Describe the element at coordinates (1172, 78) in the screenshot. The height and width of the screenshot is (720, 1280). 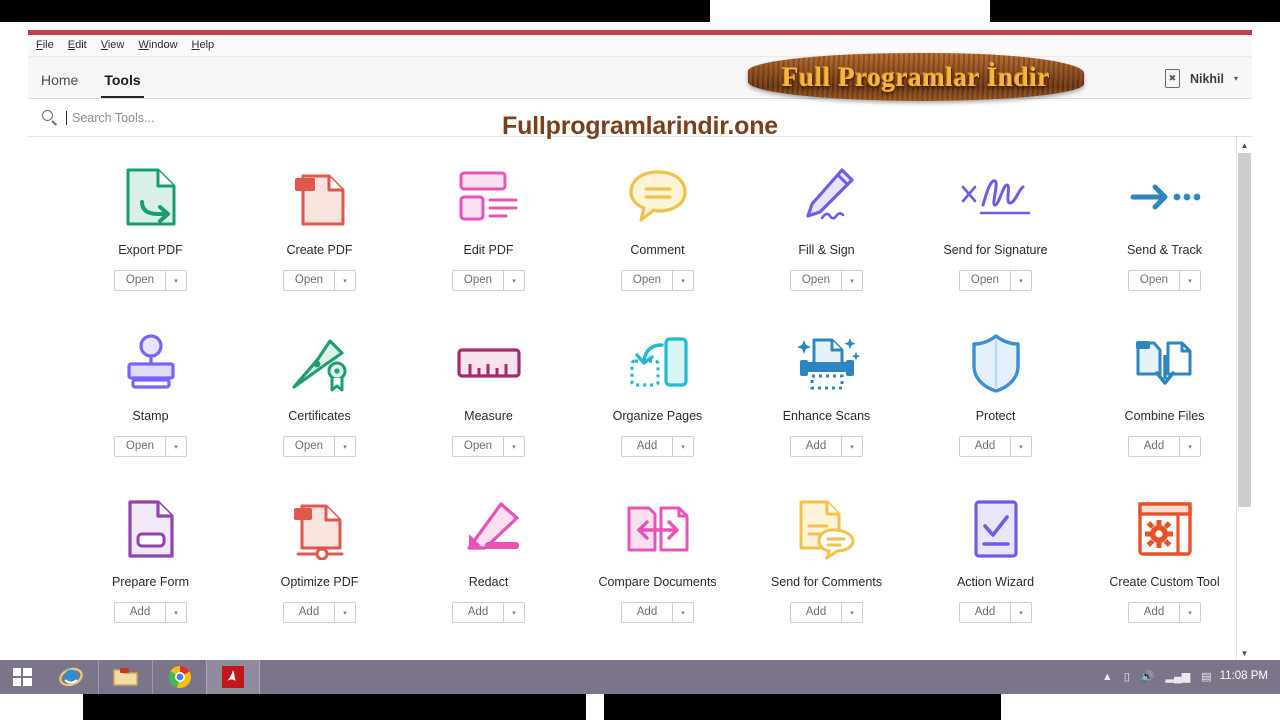
I see `mobile-device-icon: ✖` at that location.